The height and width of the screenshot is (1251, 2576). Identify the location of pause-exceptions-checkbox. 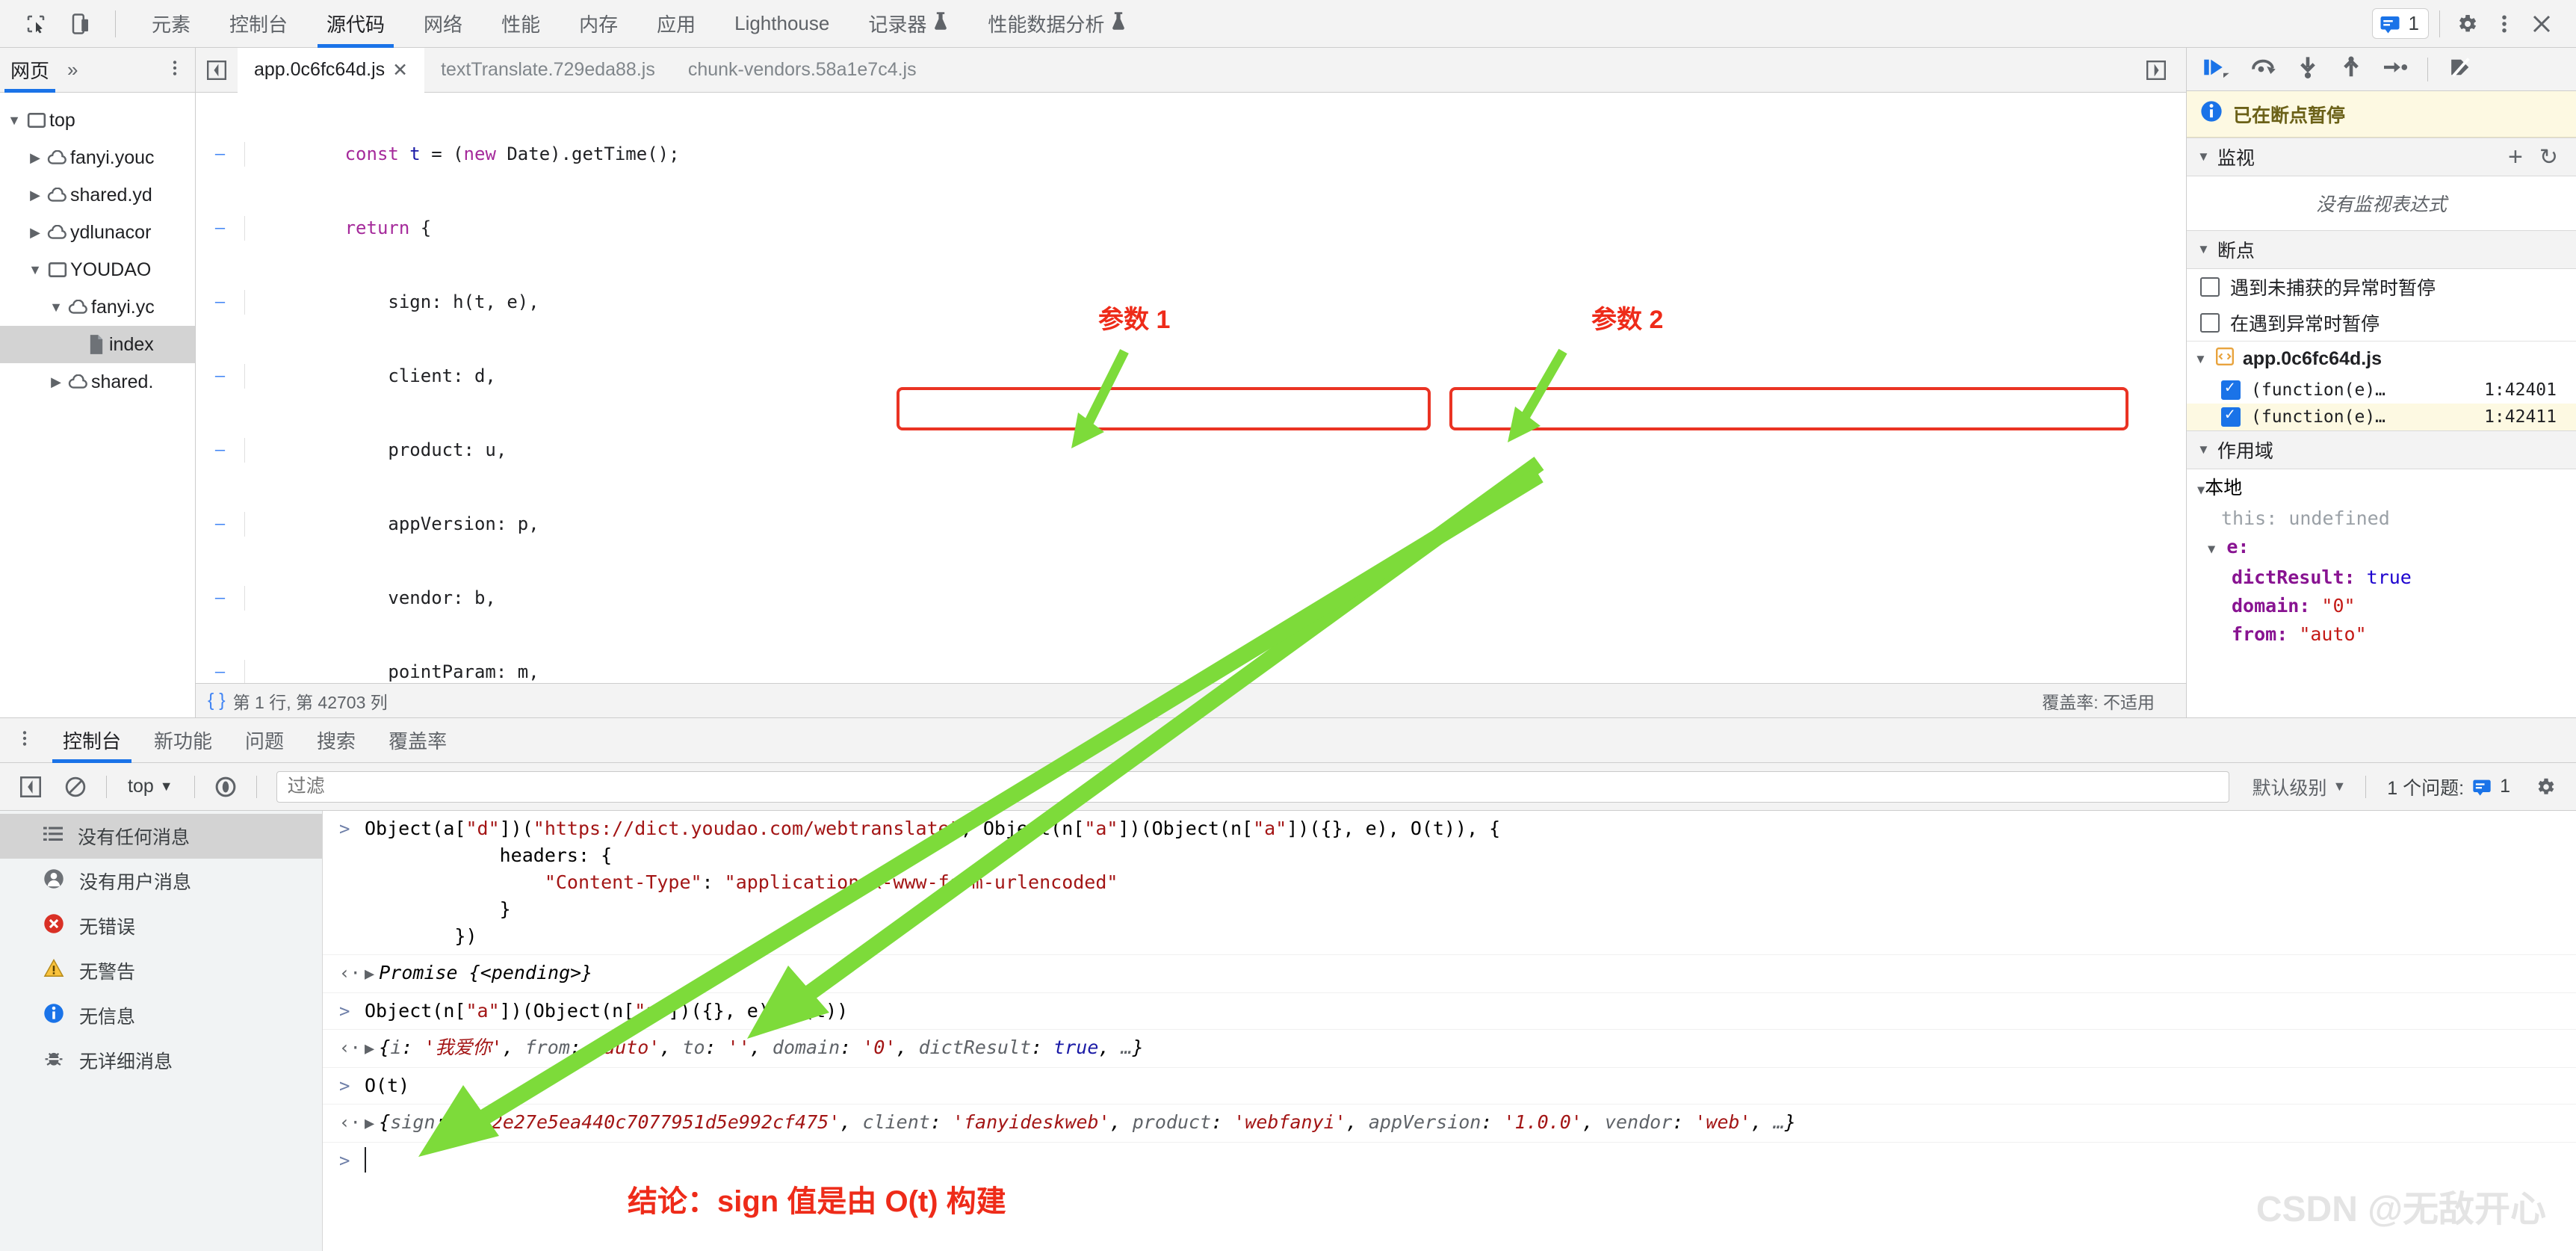
(2210, 323).